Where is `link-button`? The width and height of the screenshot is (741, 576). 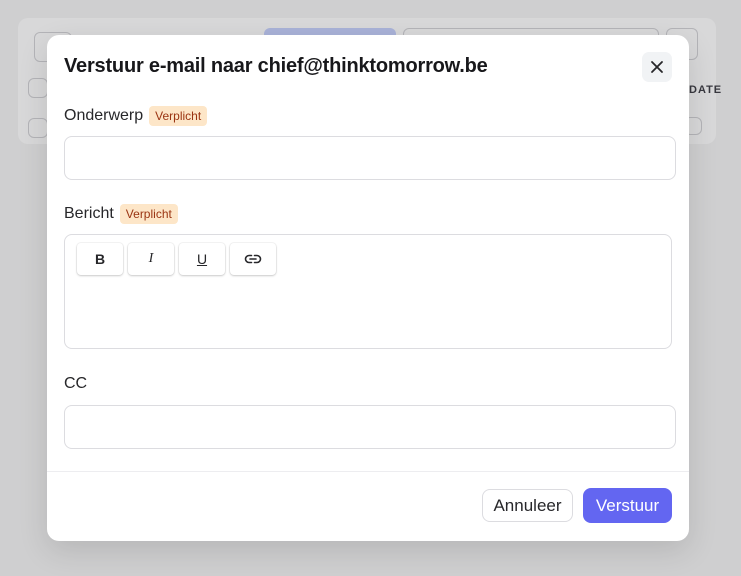 link-button is located at coordinates (253, 259).